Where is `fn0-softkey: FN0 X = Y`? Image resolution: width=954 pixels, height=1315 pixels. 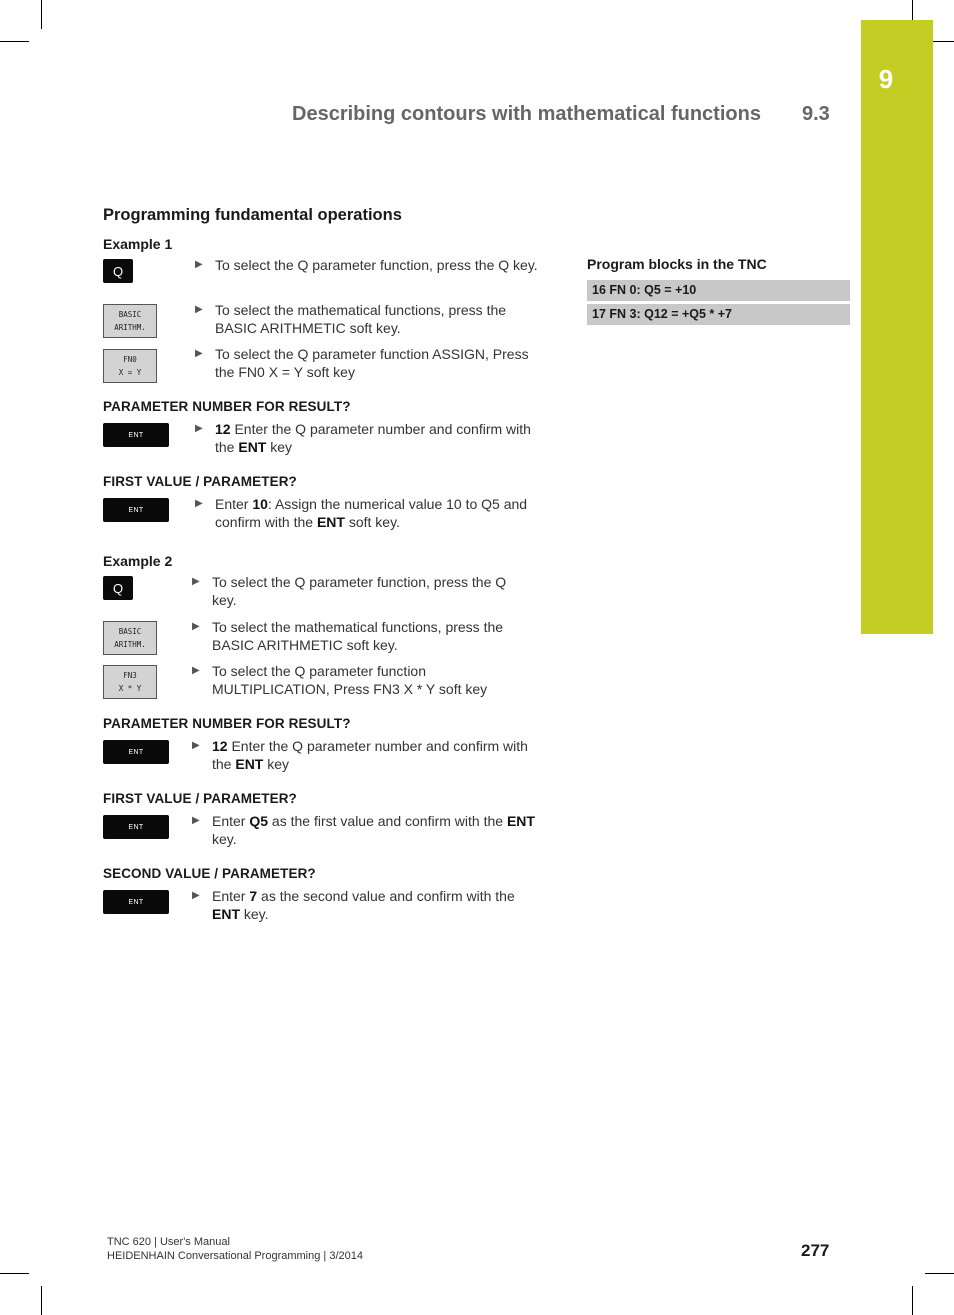 fn0-softkey: FN0 X = Y is located at coordinates (130, 366).